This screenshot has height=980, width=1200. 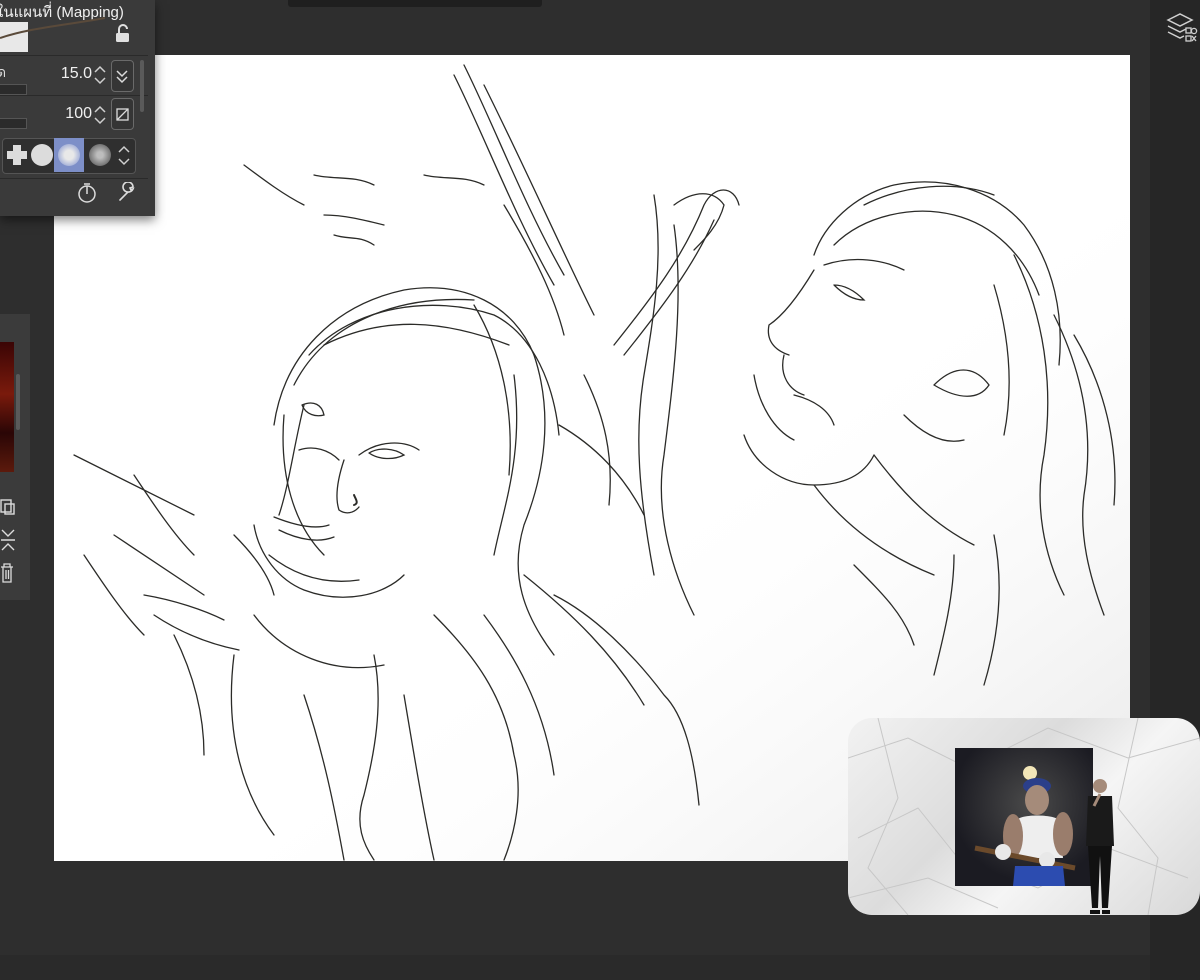 I want to click on dial-icon, so click(x=87, y=193).